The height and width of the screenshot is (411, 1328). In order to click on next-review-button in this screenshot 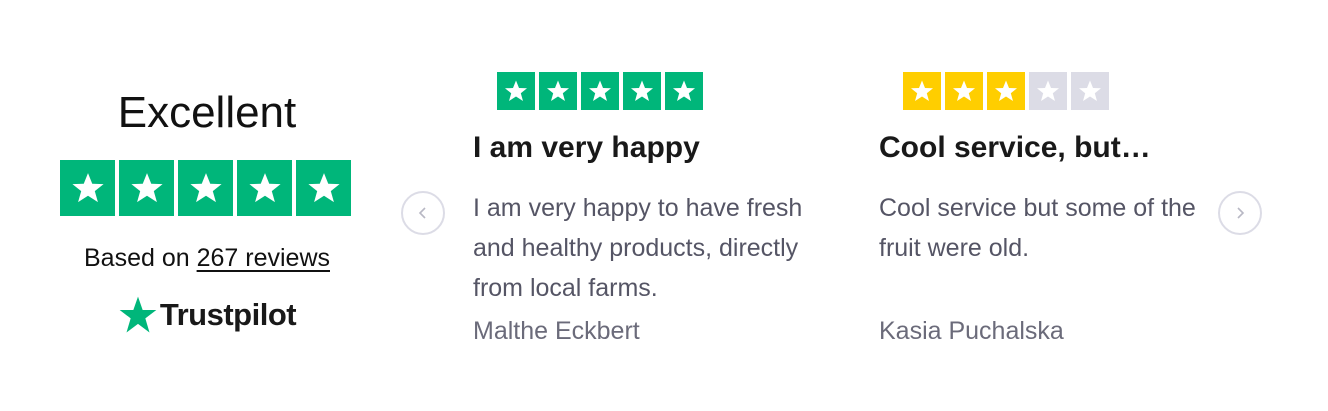, I will do `click(1240, 213)`.